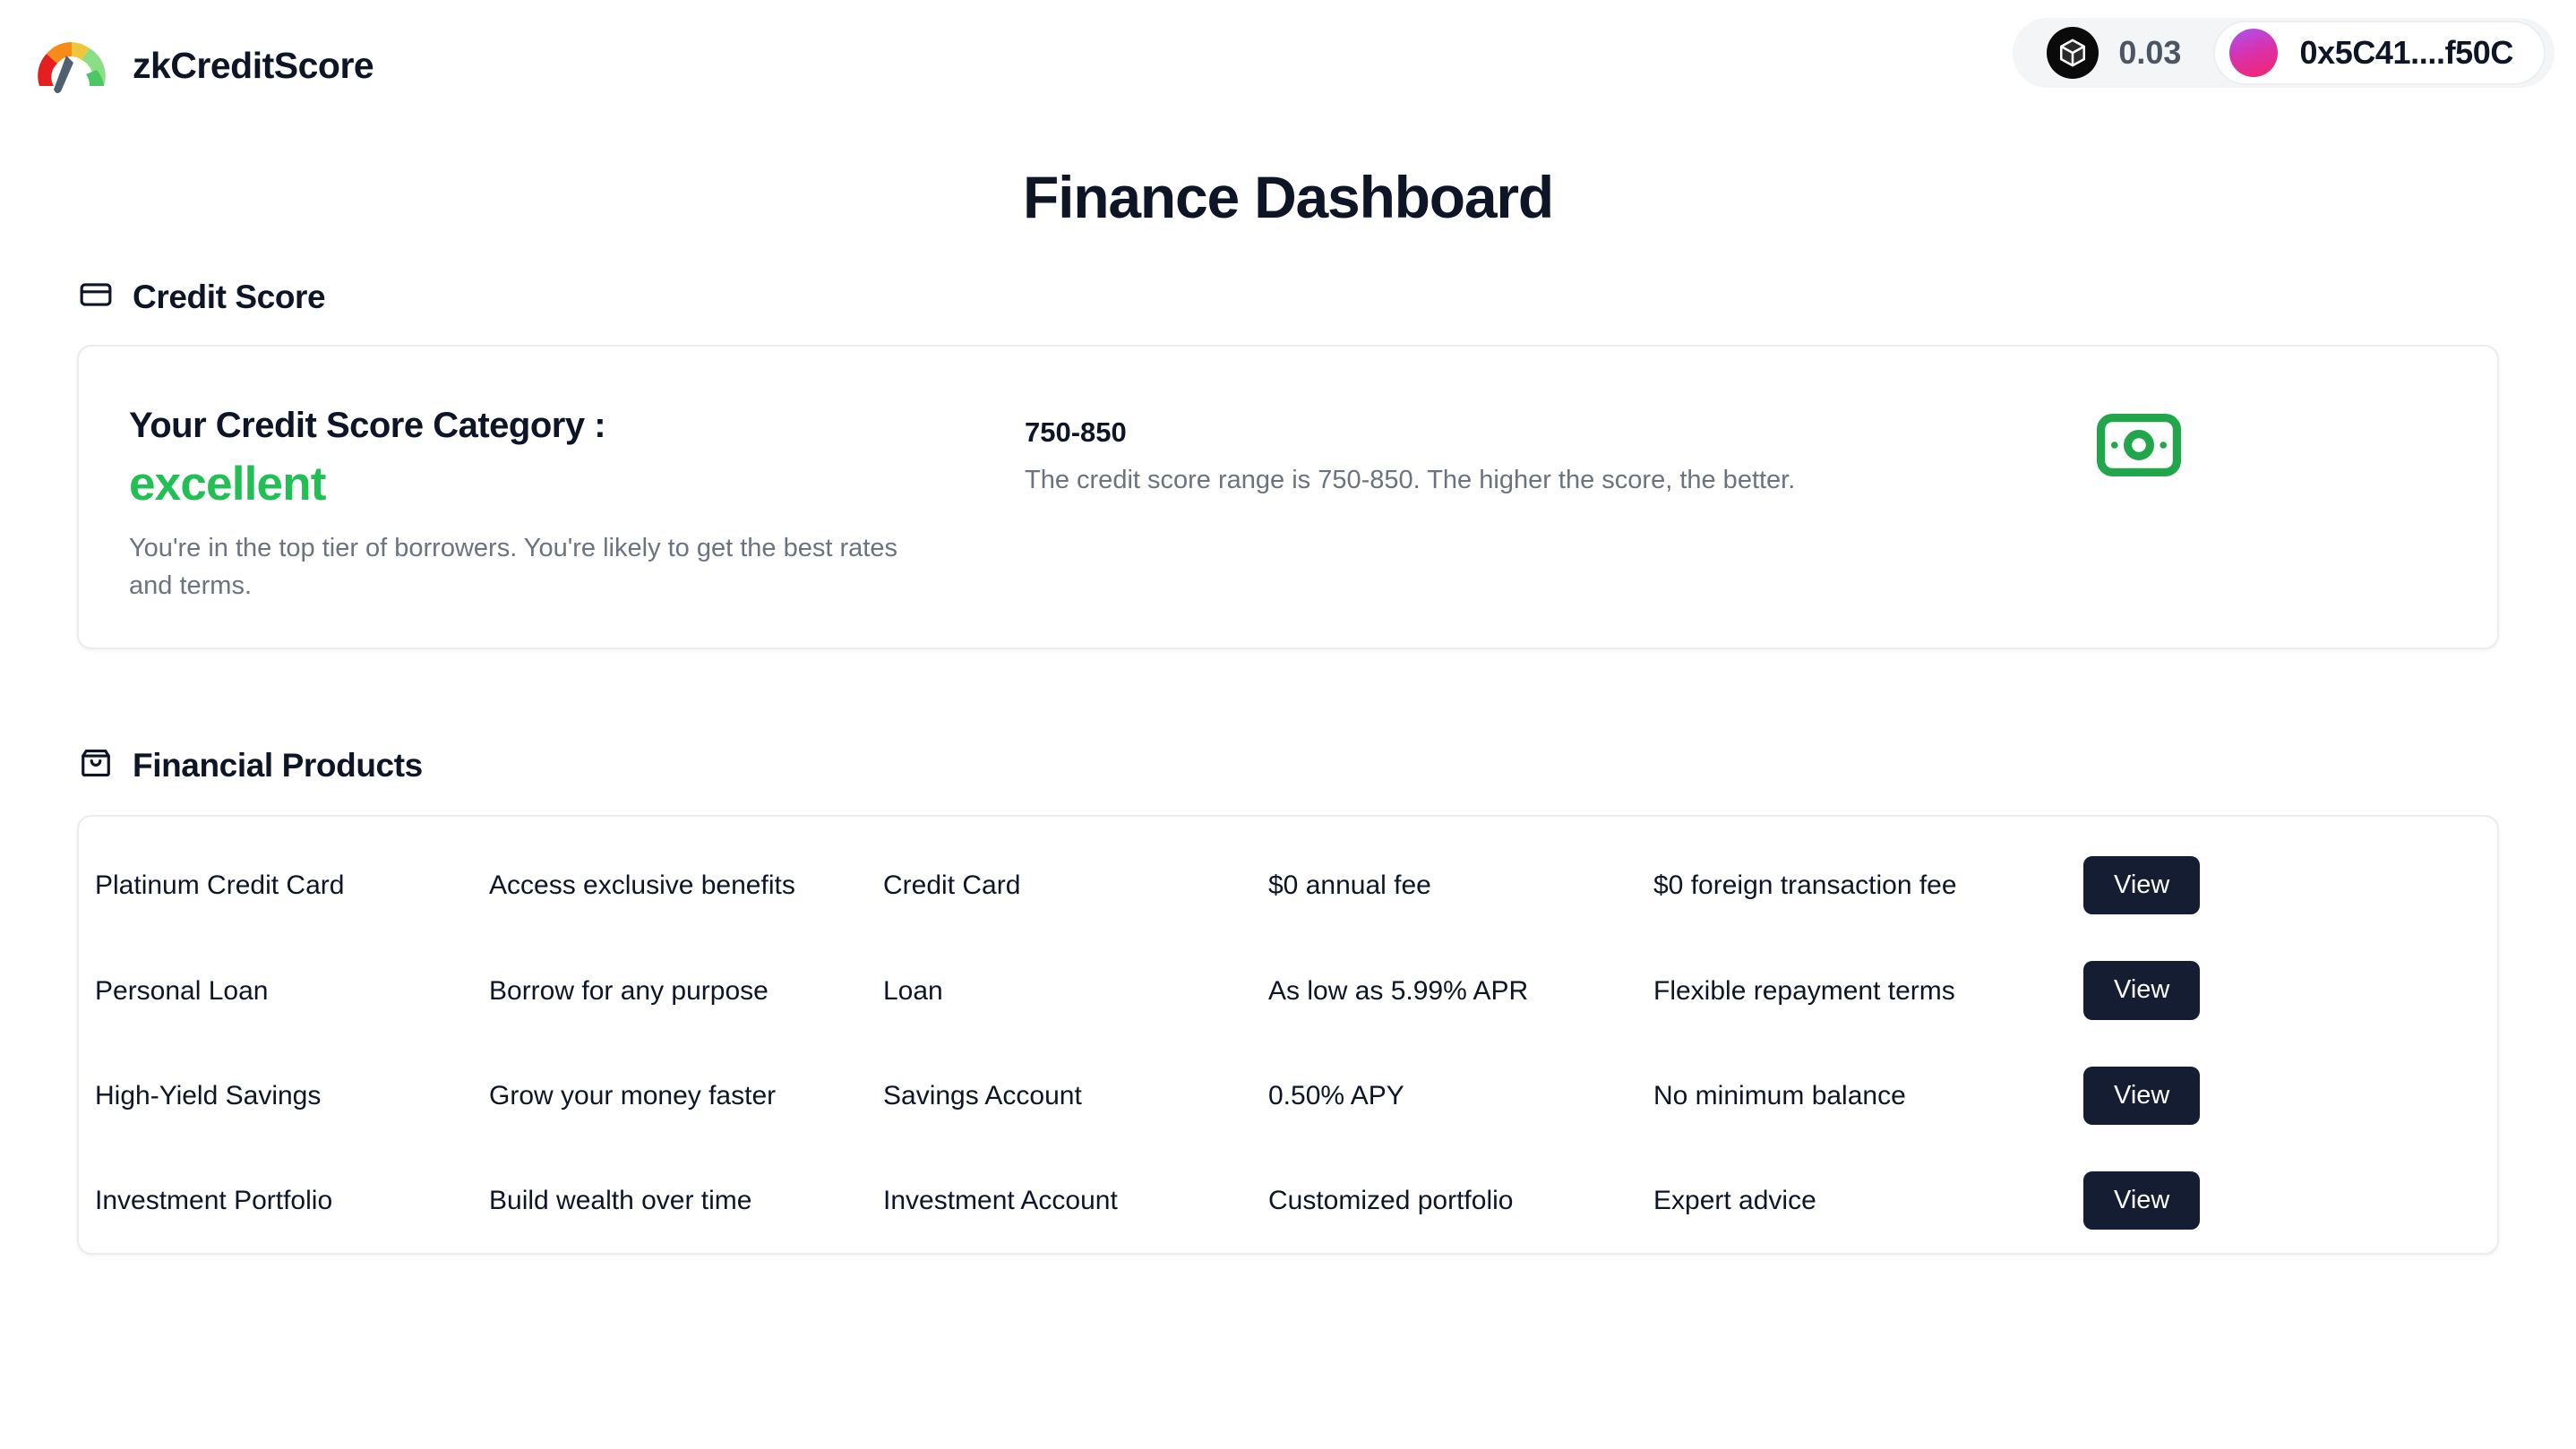 Image resolution: width=2576 pixels, height=1449 pixels. What do you see at coordinates (1804, 991) in the screenshot?
I see `product-detail: Flexible repayment terms` at bounding box center [1804, 991].